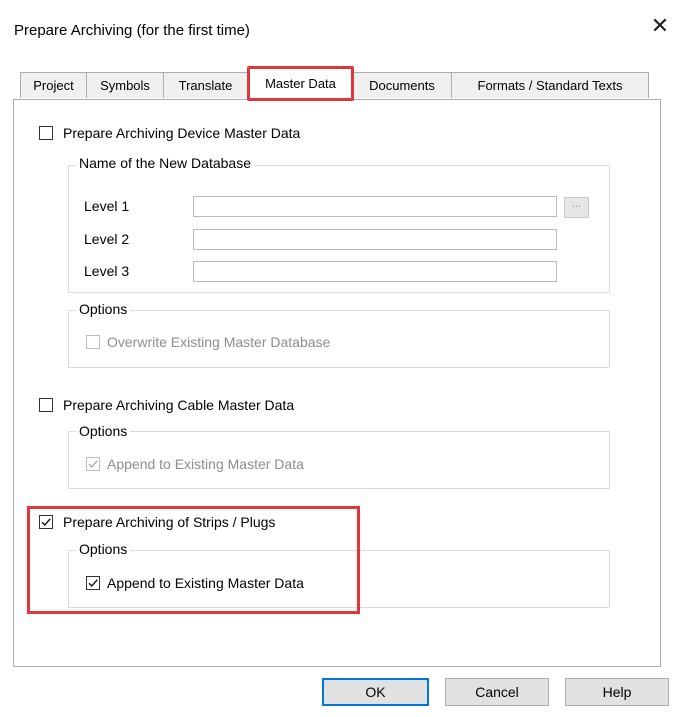 The width and height of the screenshot is (675, 717). Describe the element at coordinates (402, 85) in the screenshot. I see `tab-documents: Documents` at that location.